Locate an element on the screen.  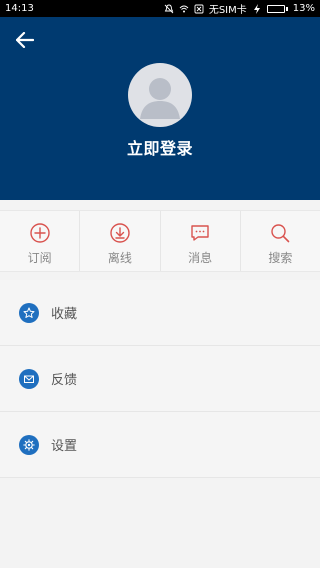
back-button is located at coordinates (25, 40).